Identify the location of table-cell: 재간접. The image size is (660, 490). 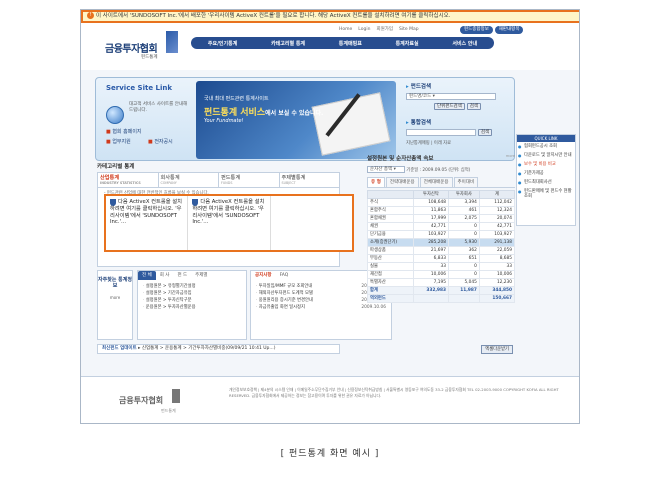
(390, 274).